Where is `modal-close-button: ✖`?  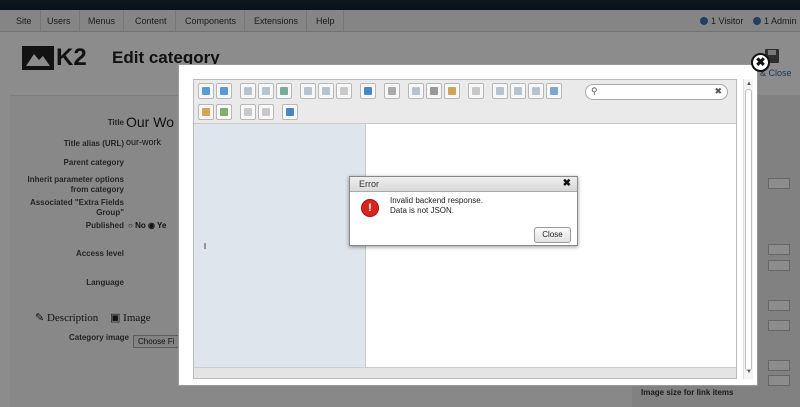 modal-close-button: ✖ is located at coordinates (760, 62).